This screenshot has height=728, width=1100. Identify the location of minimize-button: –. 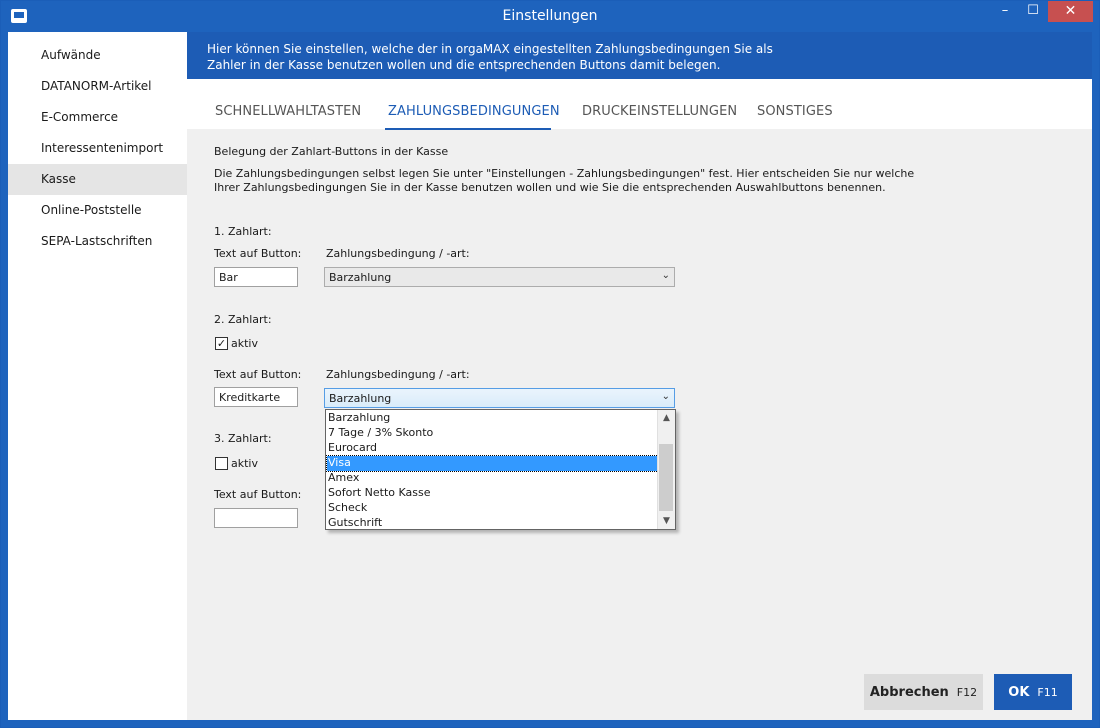
(1005, 11).